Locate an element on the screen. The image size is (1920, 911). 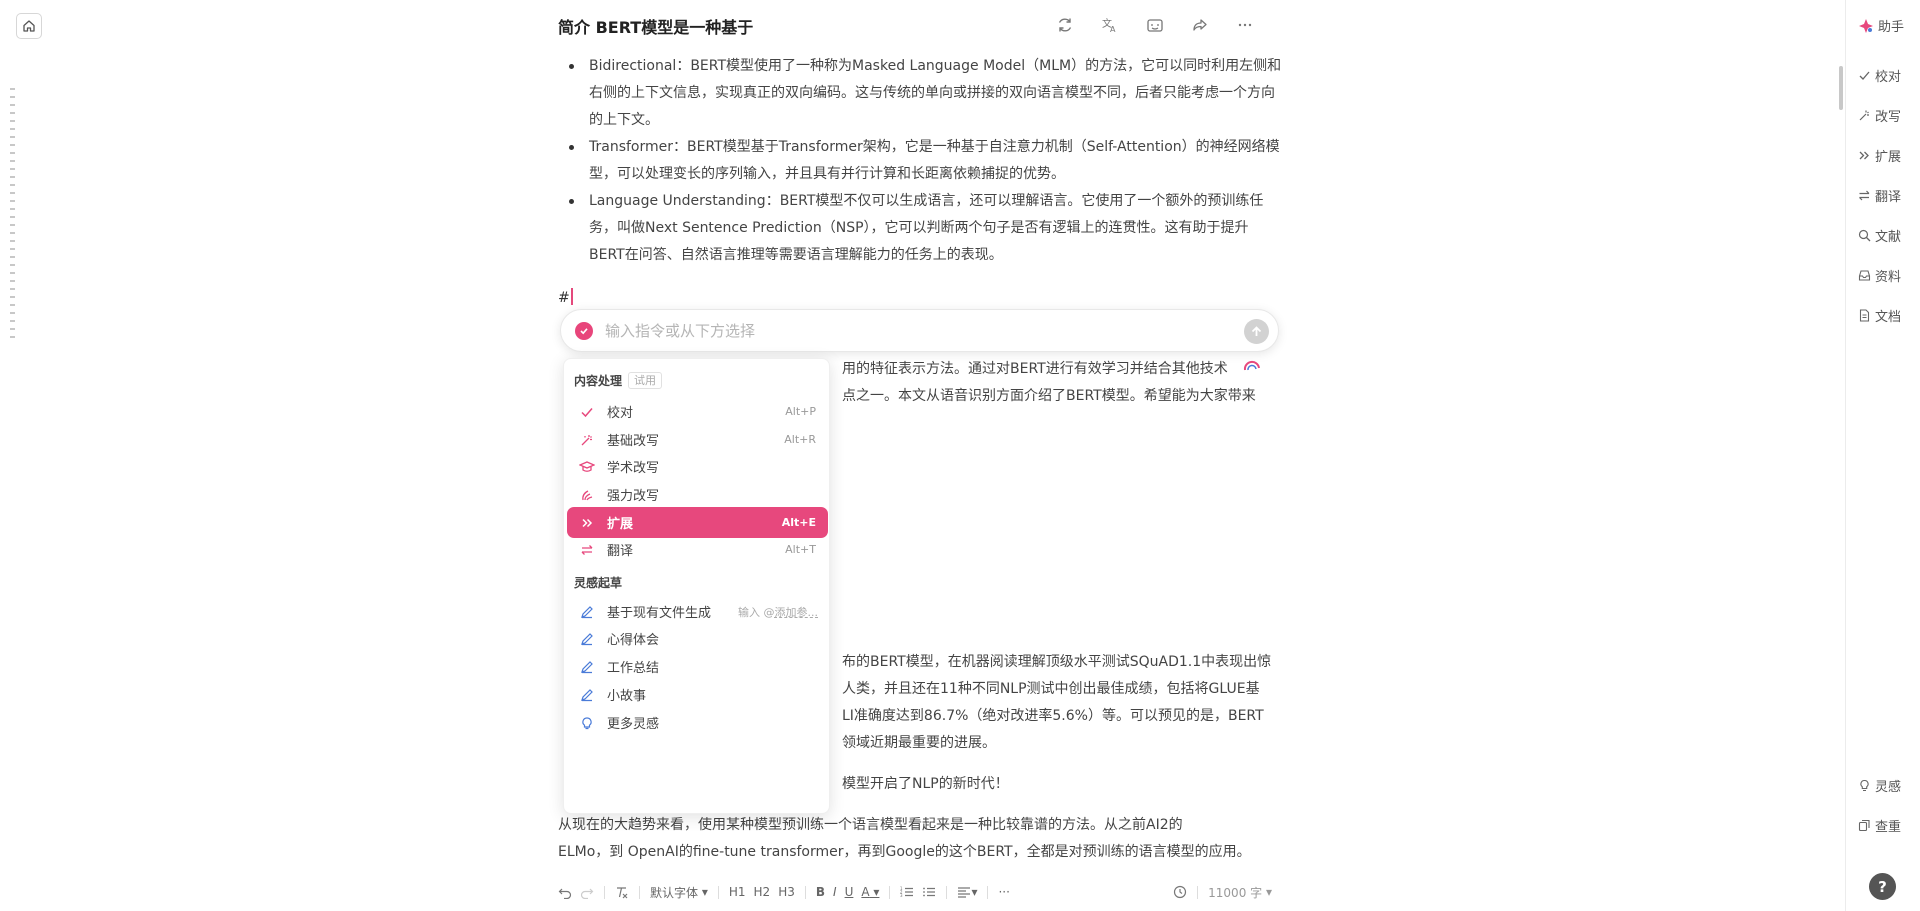
right-tool-materials: 资料 is located at coordinates (1879, 275).